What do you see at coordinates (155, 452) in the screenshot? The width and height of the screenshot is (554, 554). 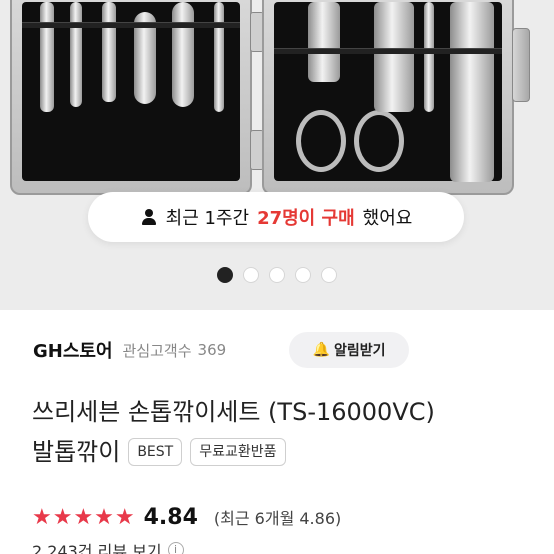 I see `best-badge: BEST` at bounding box center [155, 452].